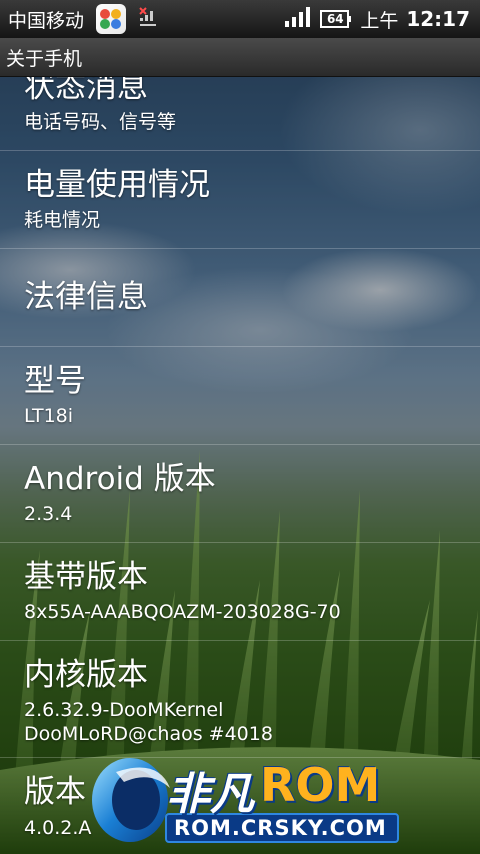 Image resolution: width=480 pixels, height=854 pixels. I want to click on watermark-brand-en: ROM, so click(320, 785).